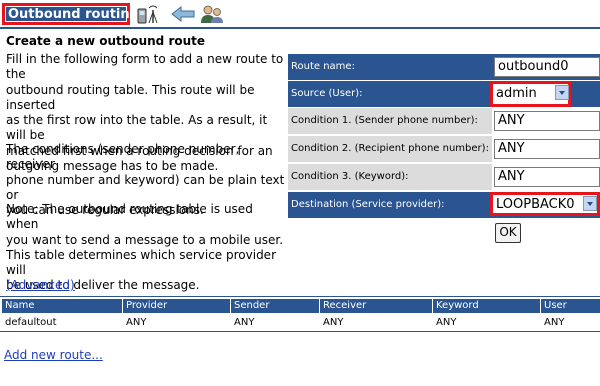 The image size is (600, 386). Describe the element at coordinates (300, 331) in the screenshot. I see `table-bottom-rule` at that location.